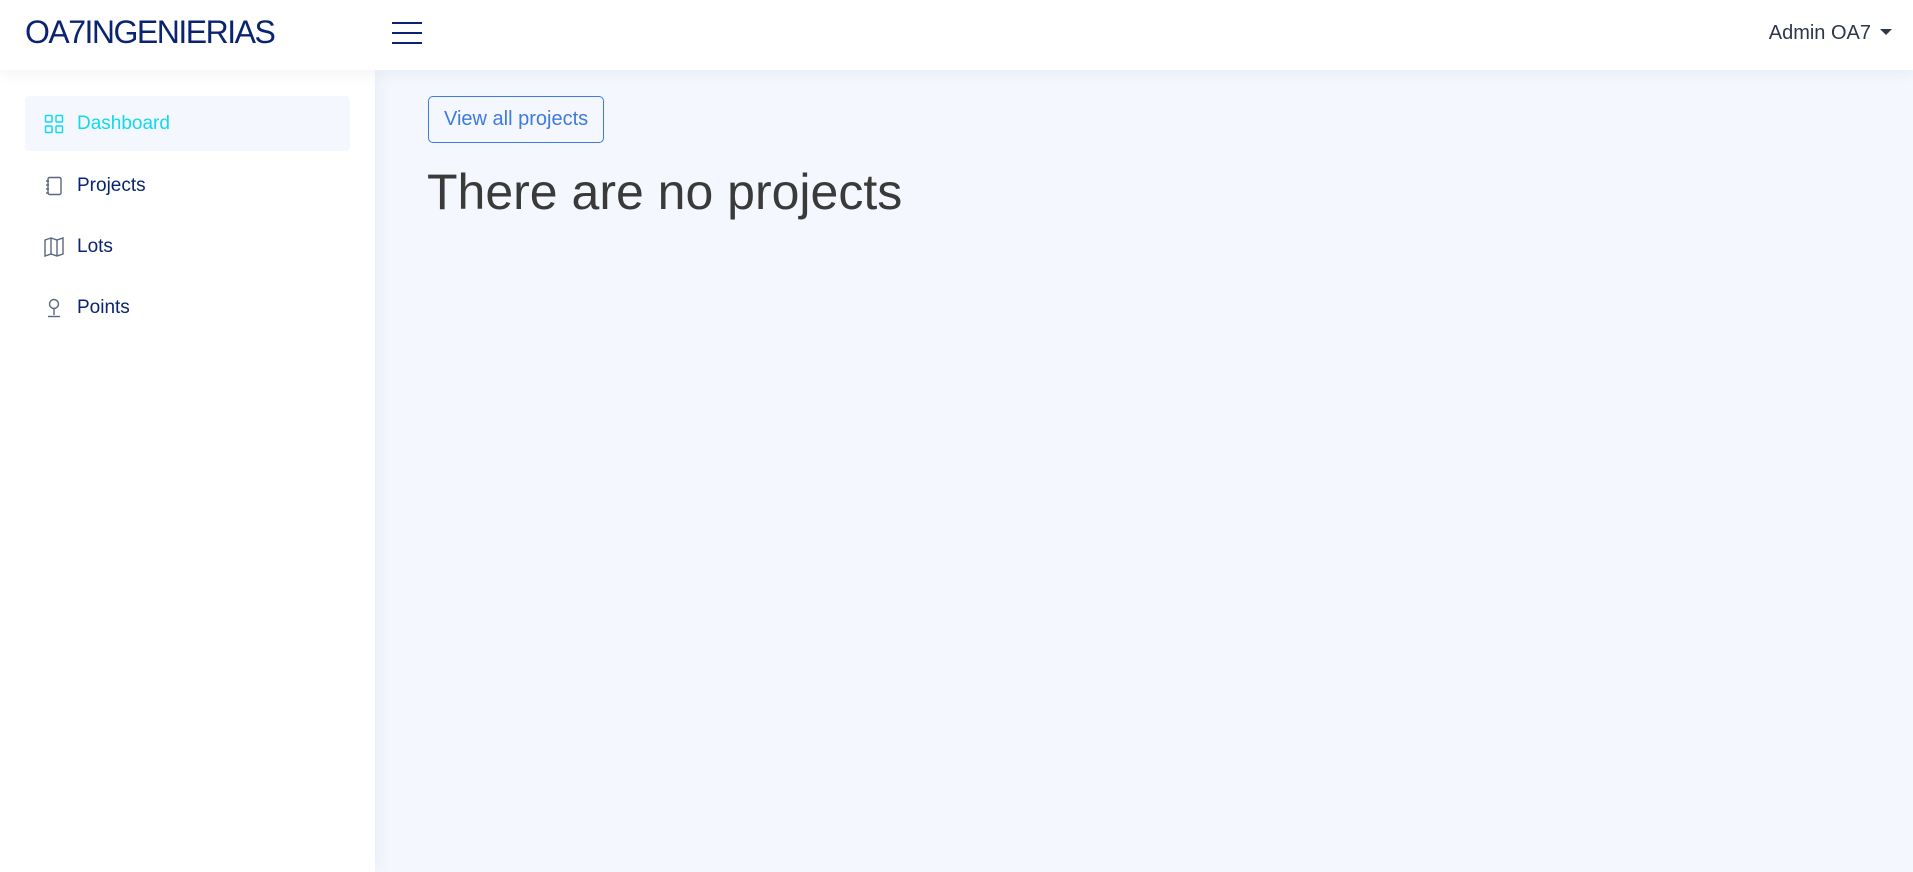 Image resolution: width=1913 pixels, height=872 pixels. What do you see at coordinates (1819, 33) in the screenshot?
I see `user-name: Admin OA7` at bounding box center [1819, 33].